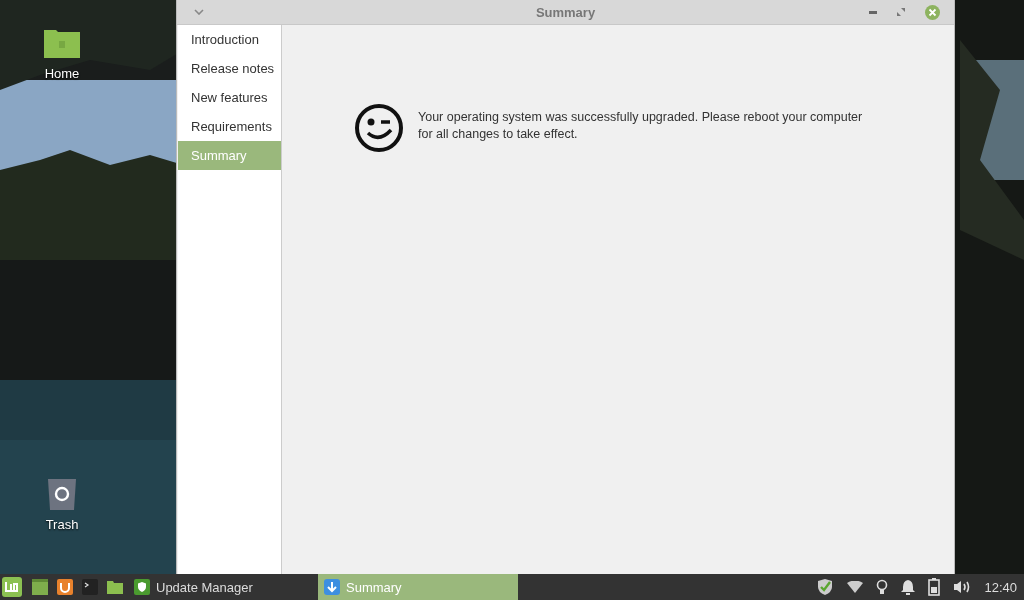 Image resolution: width=1024 pixels, height=600 pixels. Describe the element at coordinates (229, 97) in the screenshot. I see `sidebar-item: New features` at that location.